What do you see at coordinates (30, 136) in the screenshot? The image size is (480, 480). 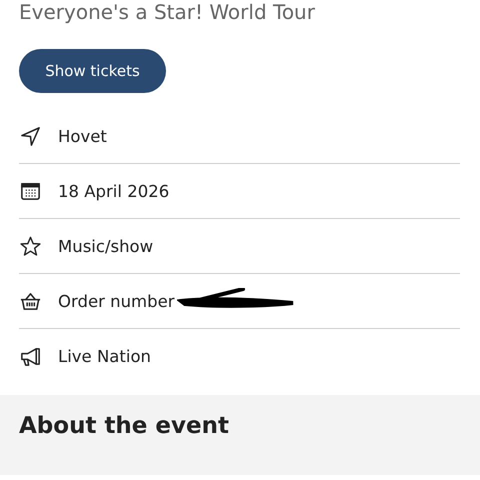 I see `navigation-arrow-icon` at bounding box center [30, 136].